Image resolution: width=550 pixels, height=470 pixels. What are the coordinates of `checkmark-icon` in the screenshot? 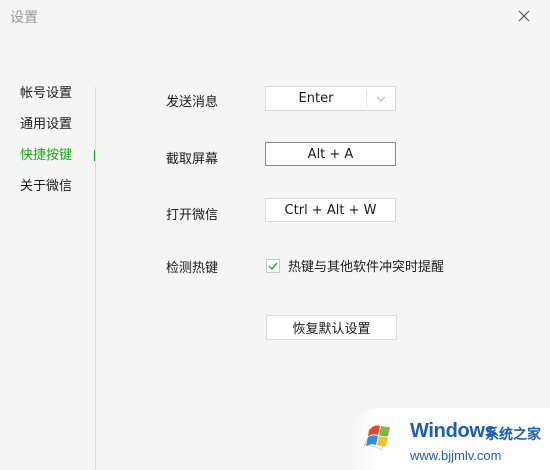 It's located at (273, 266).